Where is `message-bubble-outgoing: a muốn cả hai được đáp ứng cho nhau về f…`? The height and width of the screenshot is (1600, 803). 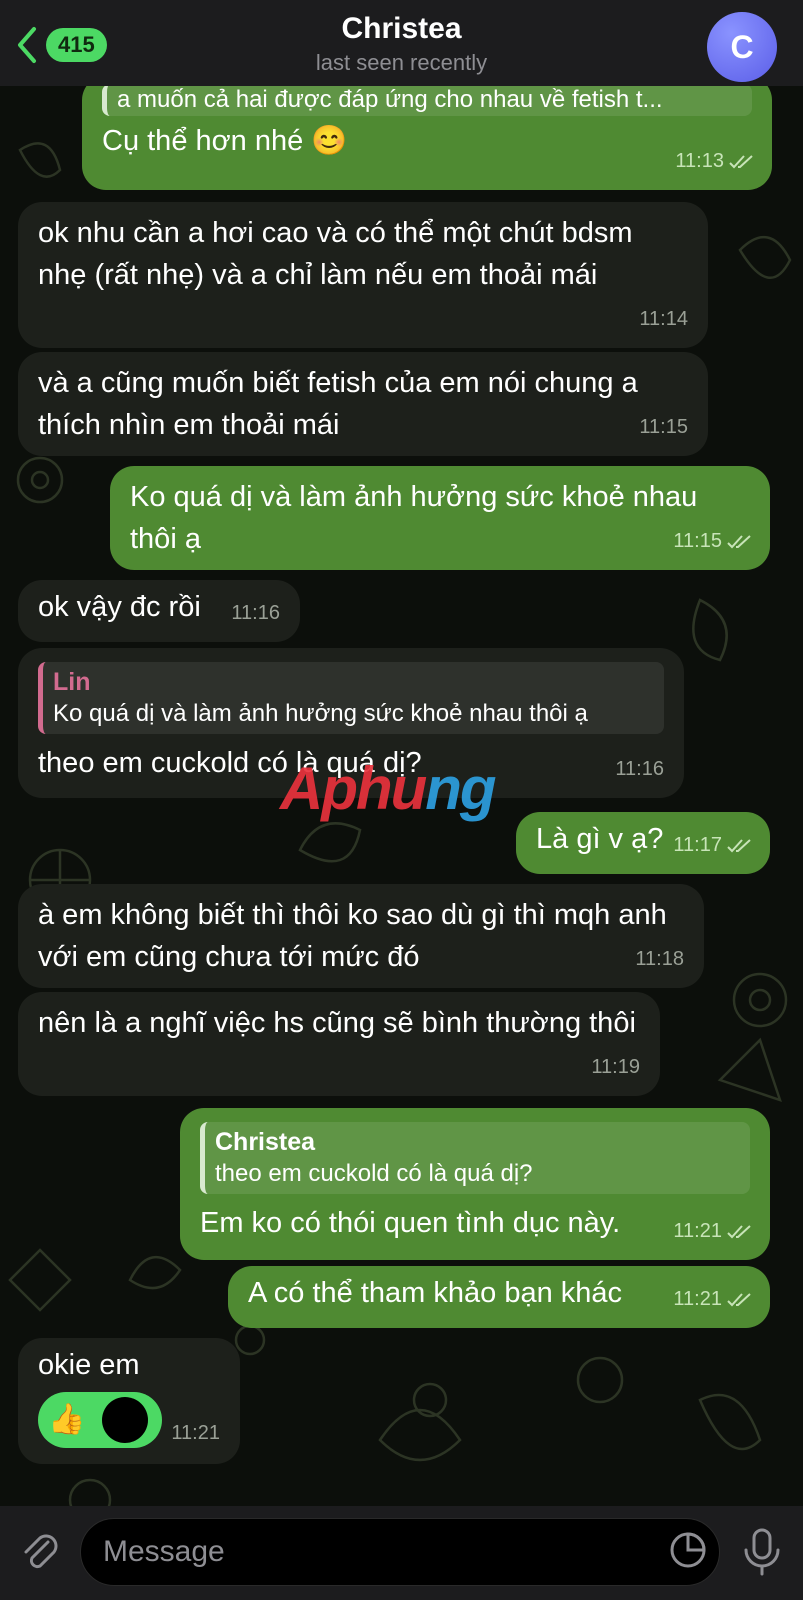 message-bubble-outgoing: a muốn cả hai được đáp ứng cho nhau về f… is located at coordinates (427, 133).